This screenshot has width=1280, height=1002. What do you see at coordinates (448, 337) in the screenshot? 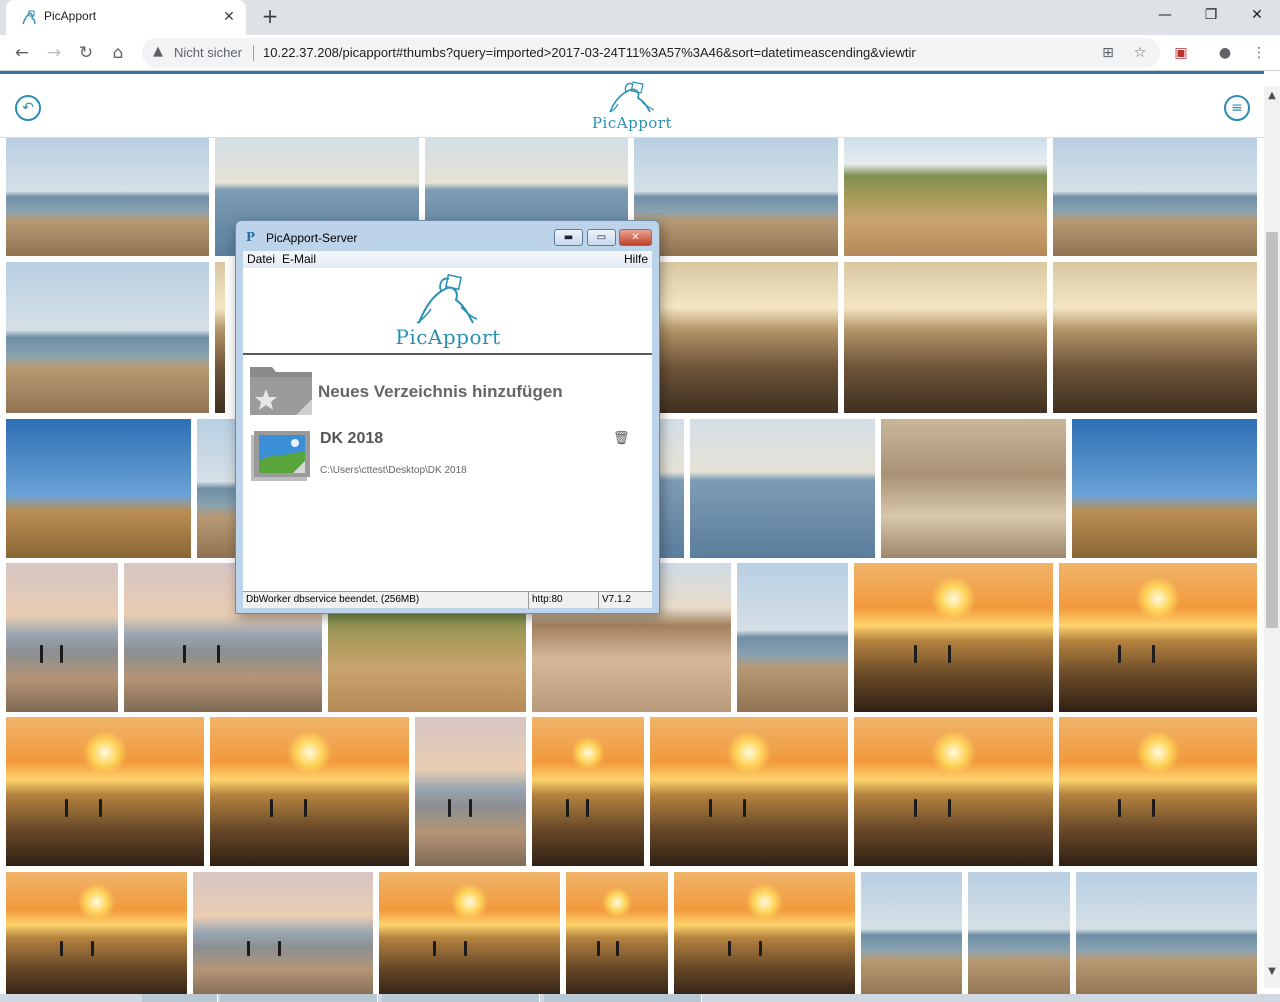
I see `dialog-logo-wordmark: PicApport` at bounding box center [448, 337].